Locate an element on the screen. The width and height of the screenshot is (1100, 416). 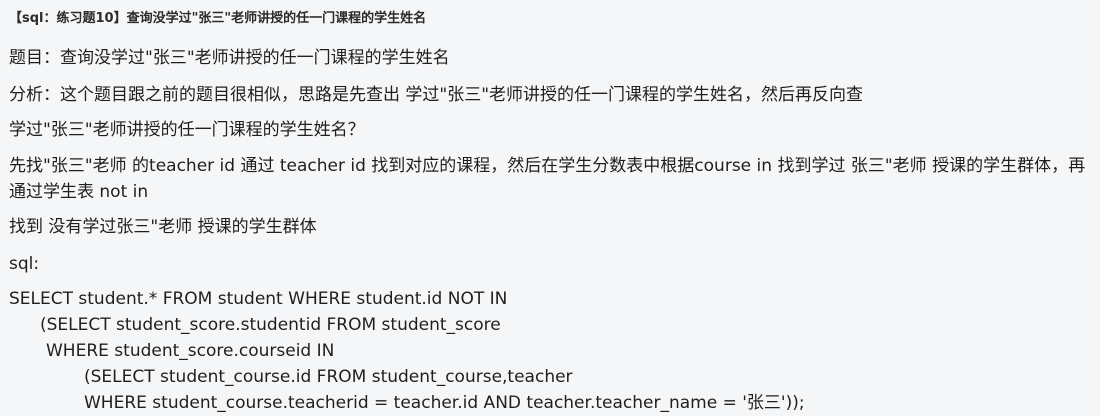
code-line: WHERE student_score.courseid IN is located at coordinates (190, 351).